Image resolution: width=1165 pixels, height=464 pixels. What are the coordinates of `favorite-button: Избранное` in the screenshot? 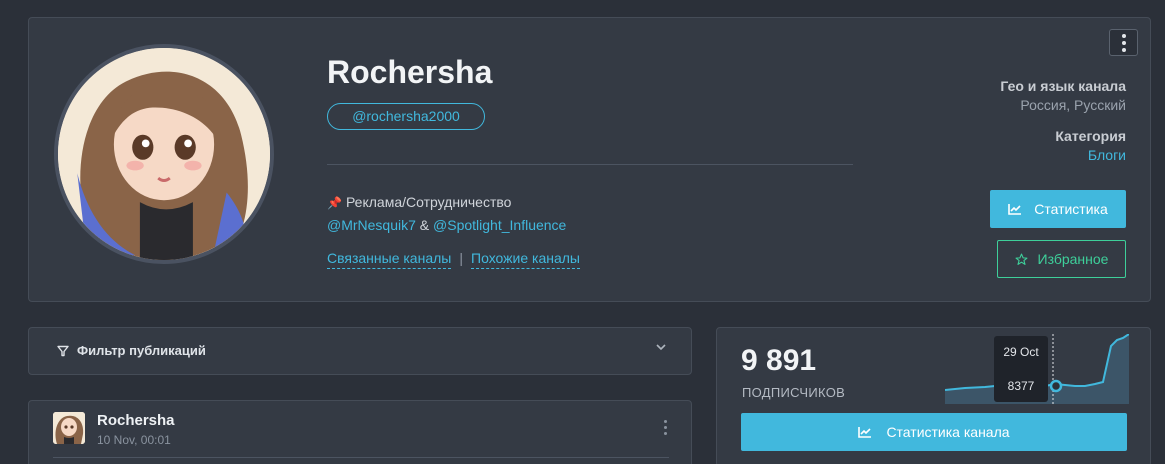 It's located at (1061, 259).